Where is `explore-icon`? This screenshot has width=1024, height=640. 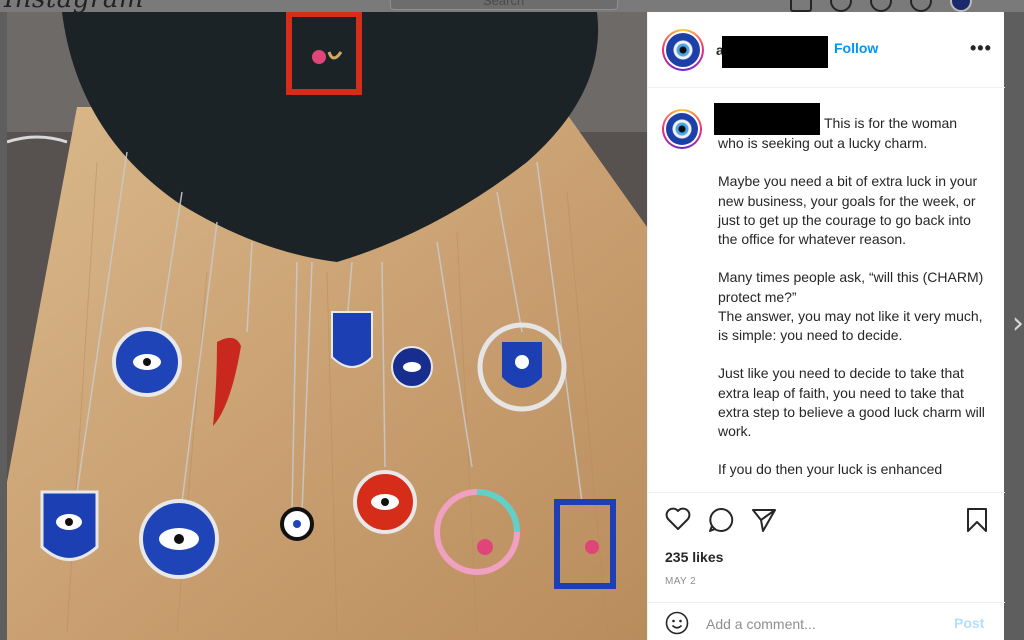 explore-icon is located at coordinates (881, 6).